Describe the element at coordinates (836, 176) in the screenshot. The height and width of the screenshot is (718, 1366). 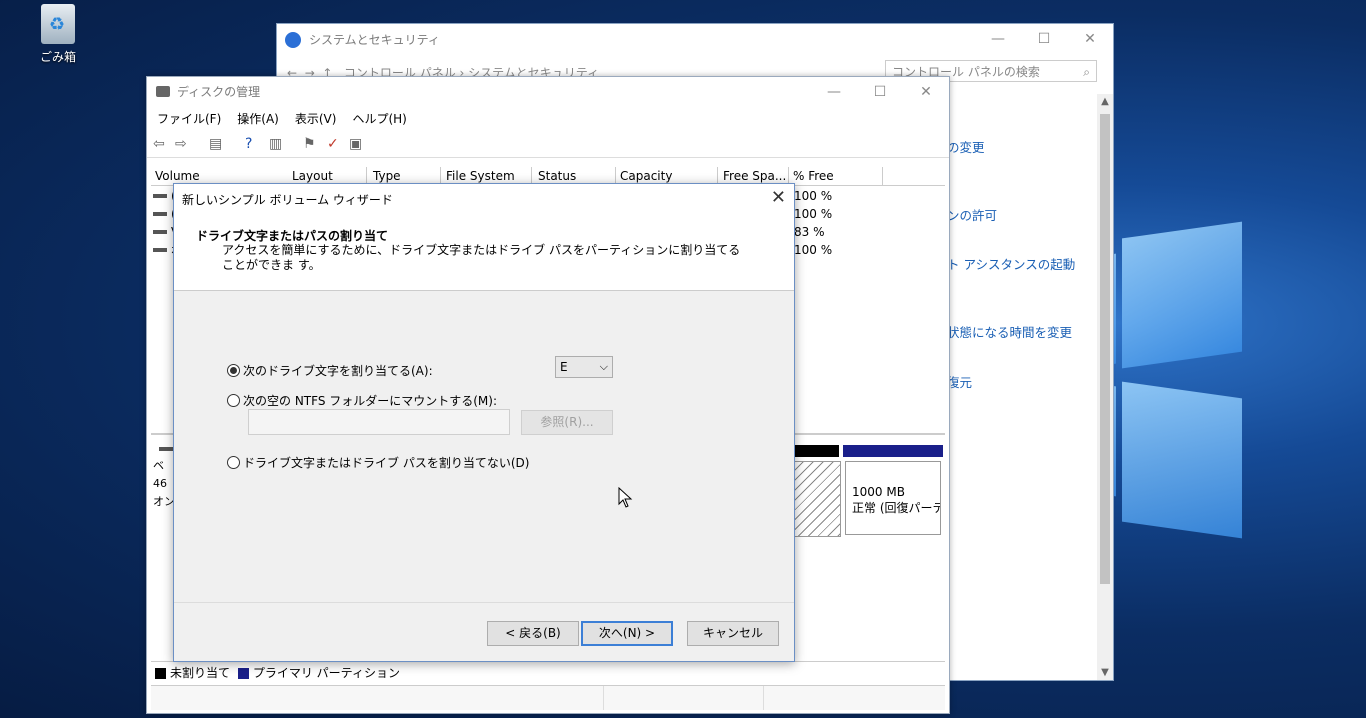
I see `col-percent-free: % Free` at that location.